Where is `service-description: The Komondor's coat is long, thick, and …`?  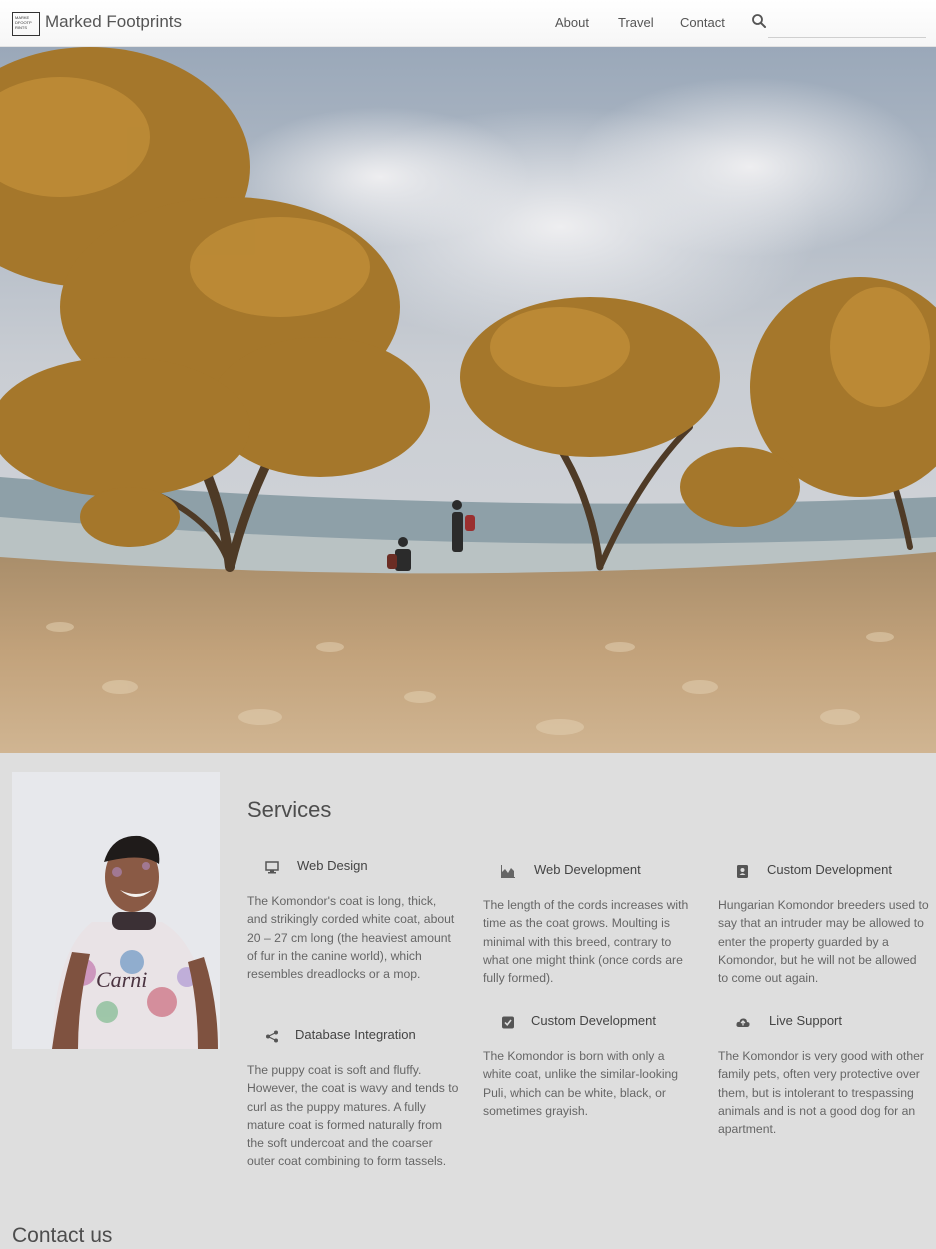
service-description: The Komondor's coat is long, thick, and … is located at coordinates (351, 938).